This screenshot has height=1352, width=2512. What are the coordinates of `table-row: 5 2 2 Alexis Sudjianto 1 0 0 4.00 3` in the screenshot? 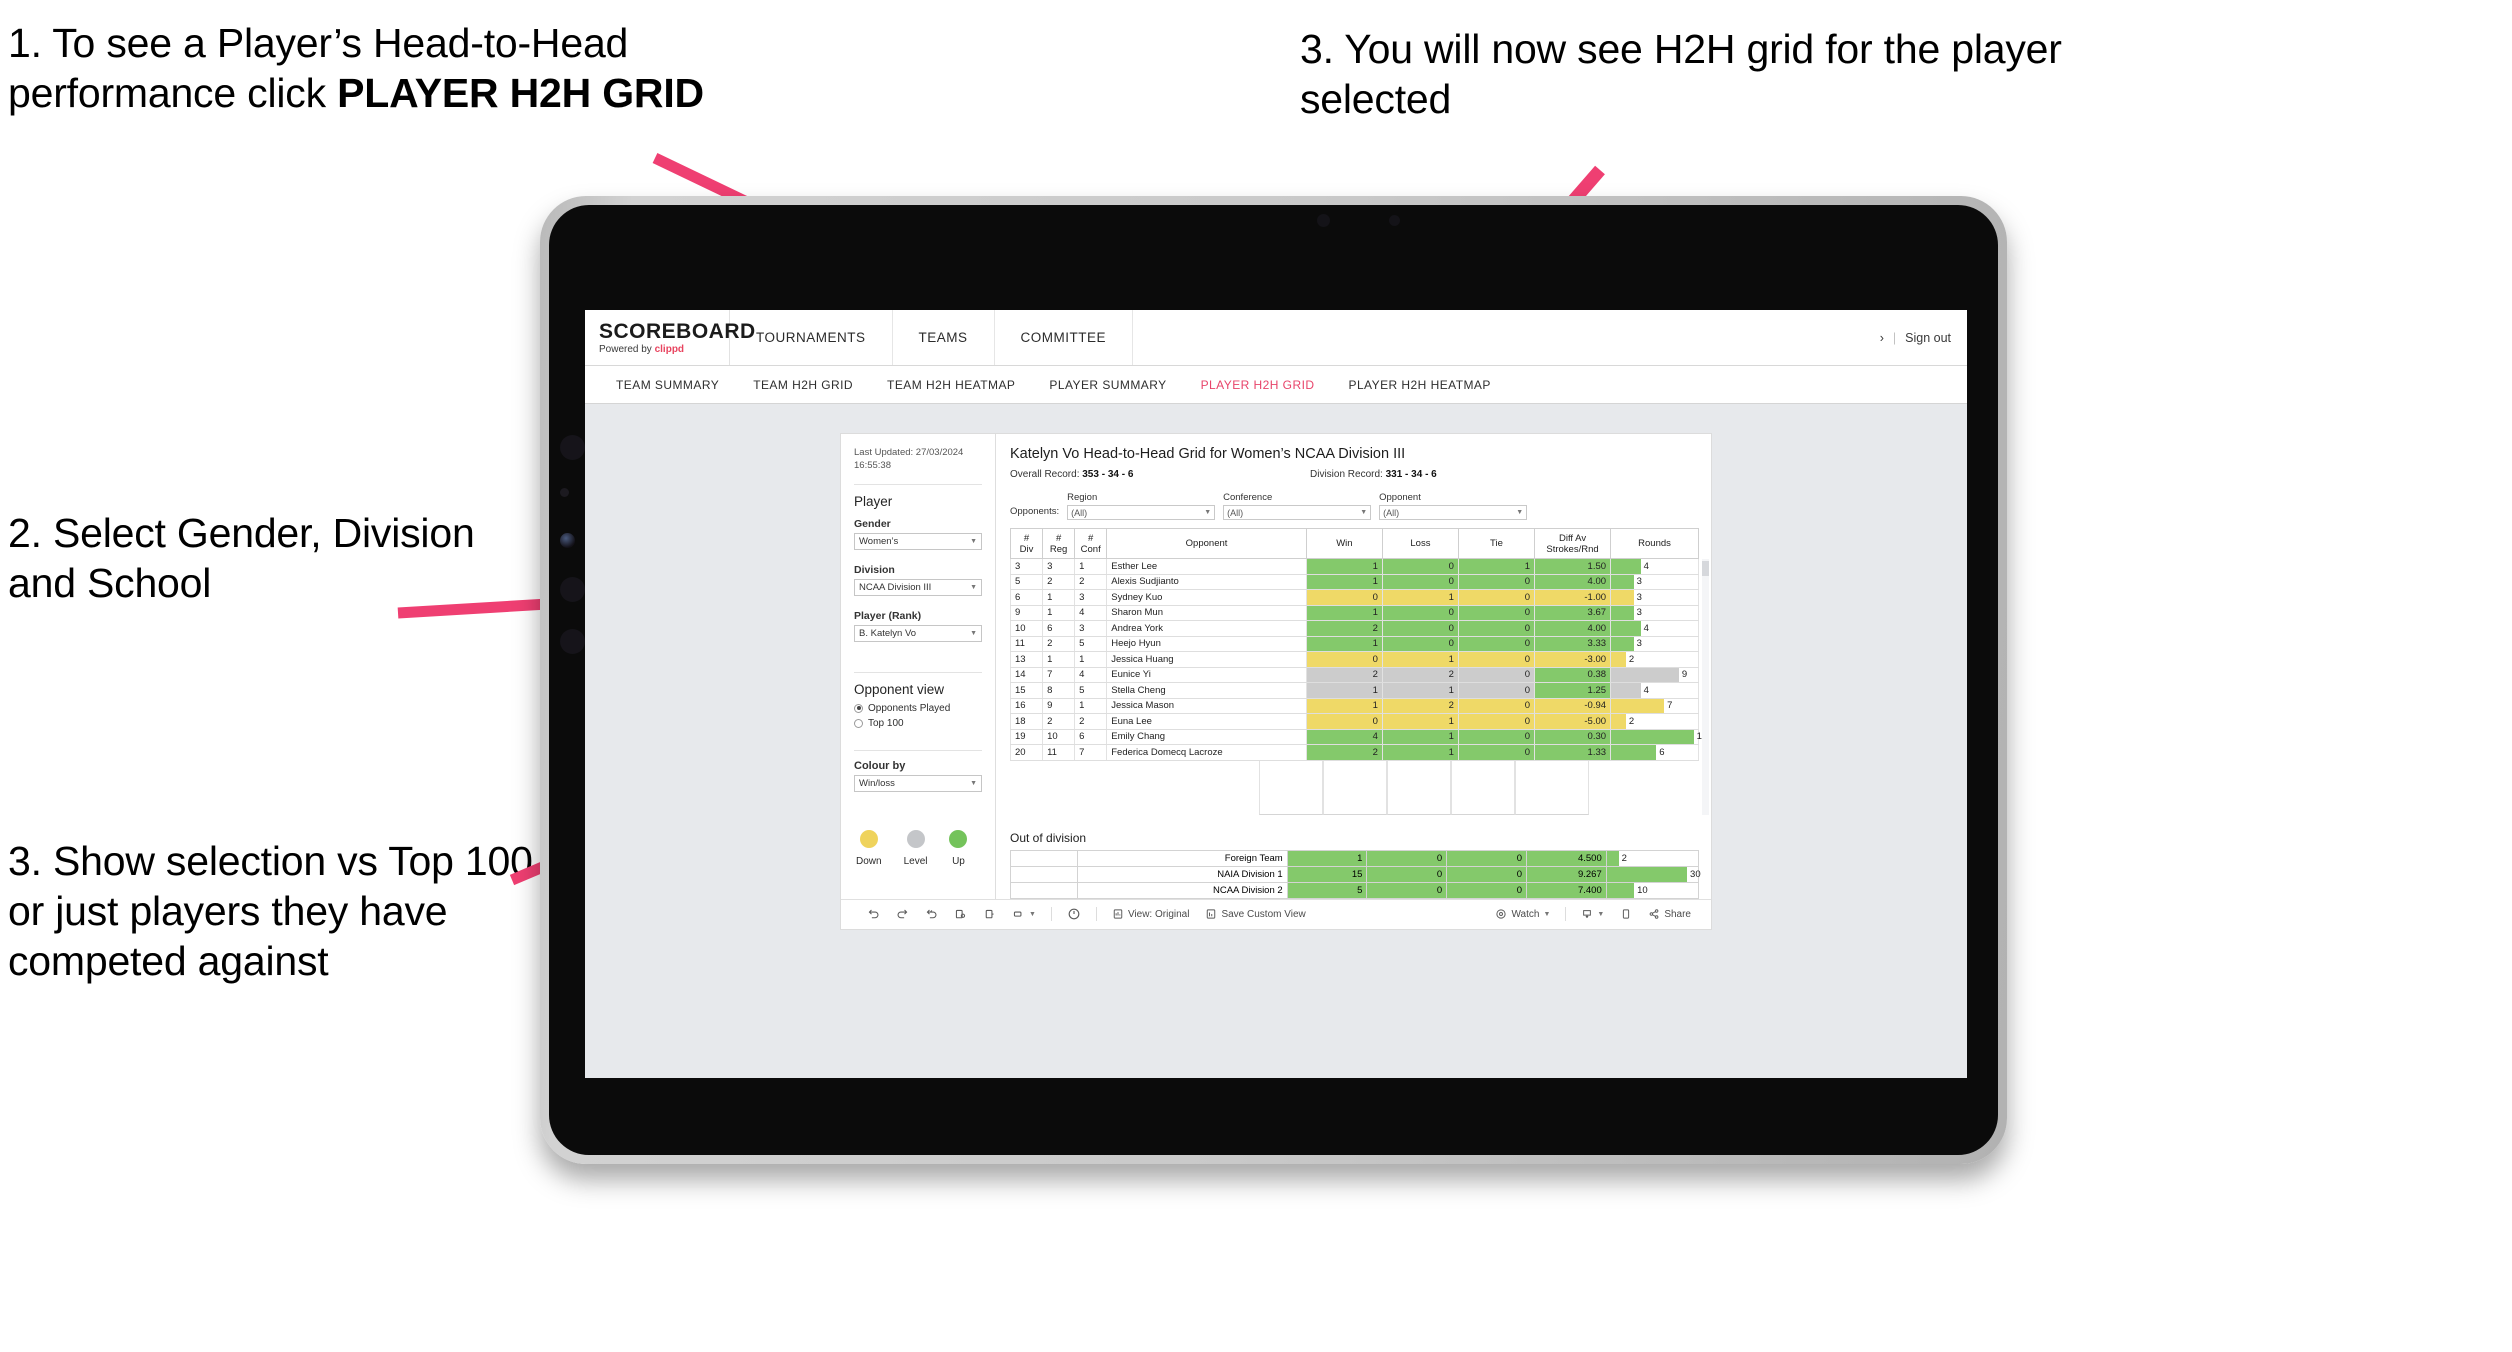 It's located at (1354, 582).